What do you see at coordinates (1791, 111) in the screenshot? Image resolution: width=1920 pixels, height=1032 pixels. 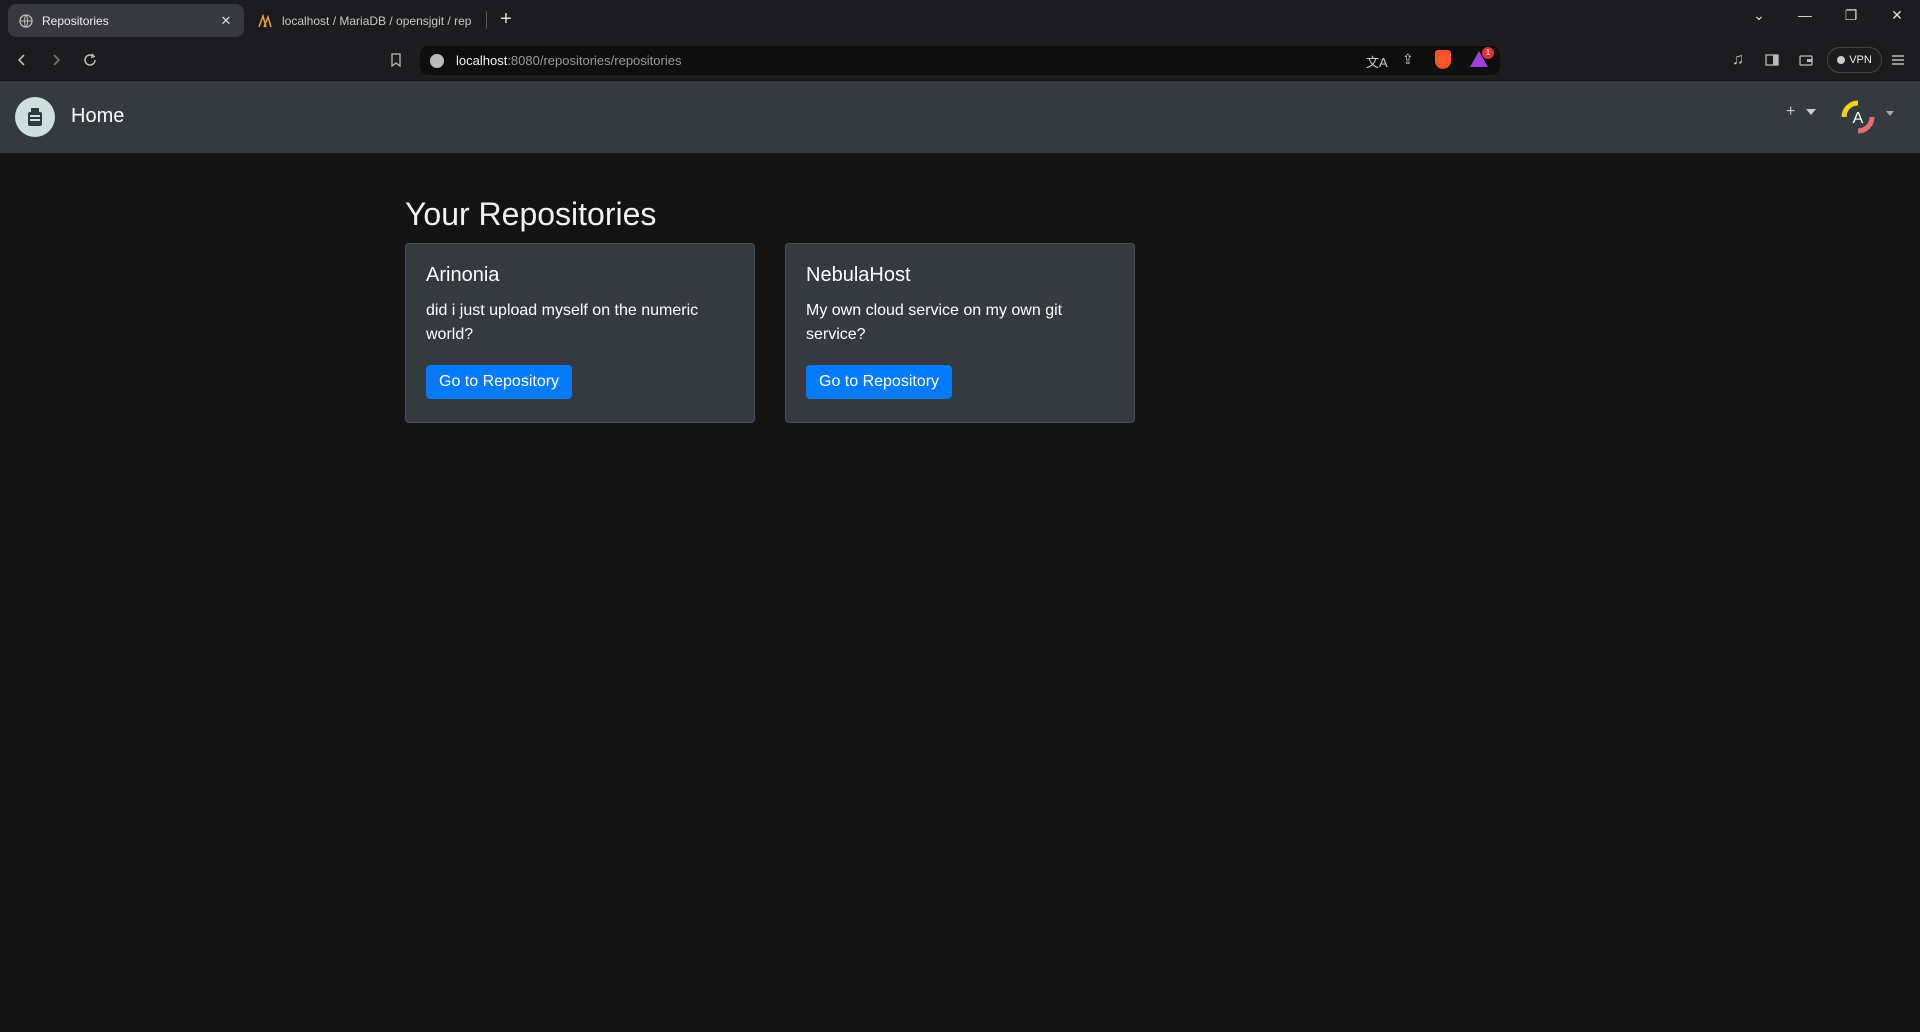 I see `plus-icon: +` at bounding box center [1791, 111].